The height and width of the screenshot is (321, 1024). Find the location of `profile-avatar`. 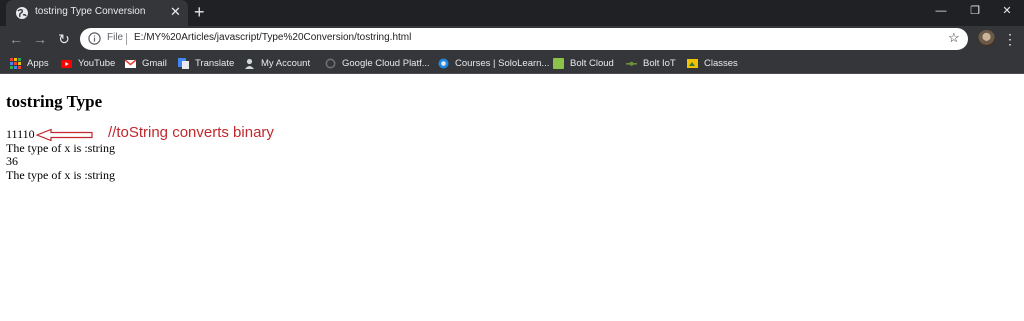

profile-avatar is located at coordinates (986, 38).